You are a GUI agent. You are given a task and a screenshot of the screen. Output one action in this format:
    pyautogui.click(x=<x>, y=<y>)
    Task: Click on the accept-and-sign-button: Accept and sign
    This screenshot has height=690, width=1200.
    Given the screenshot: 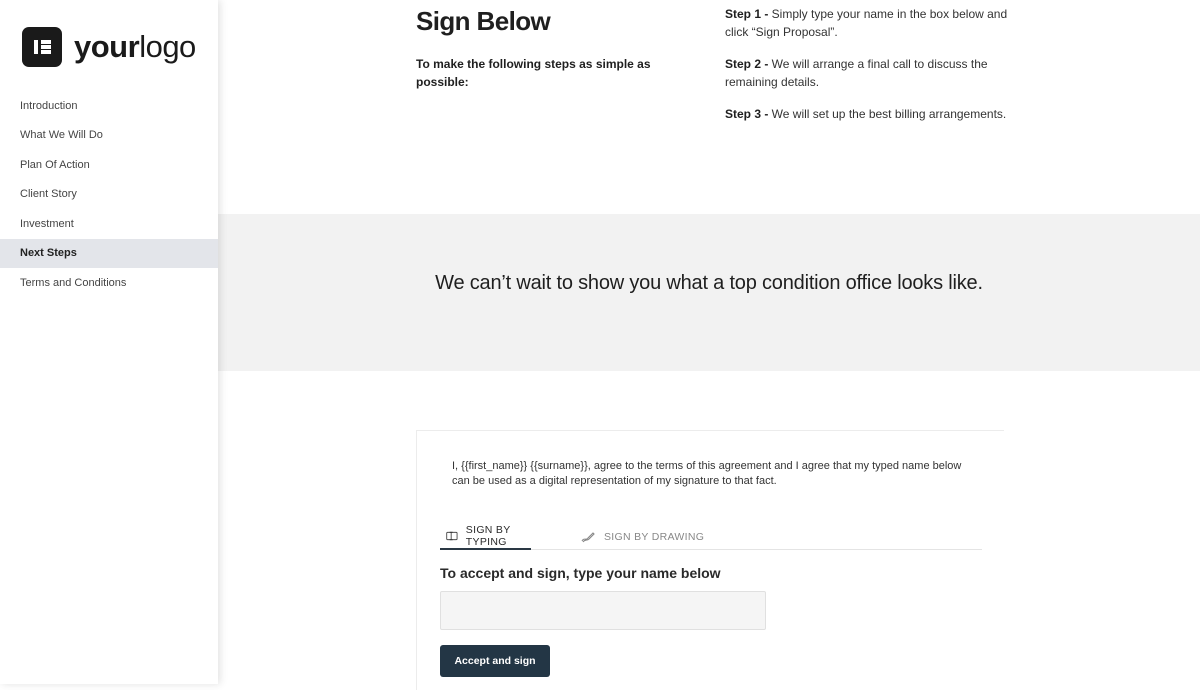 What is the action you would take?
    pyautogui.click(x=495, y=661)
    